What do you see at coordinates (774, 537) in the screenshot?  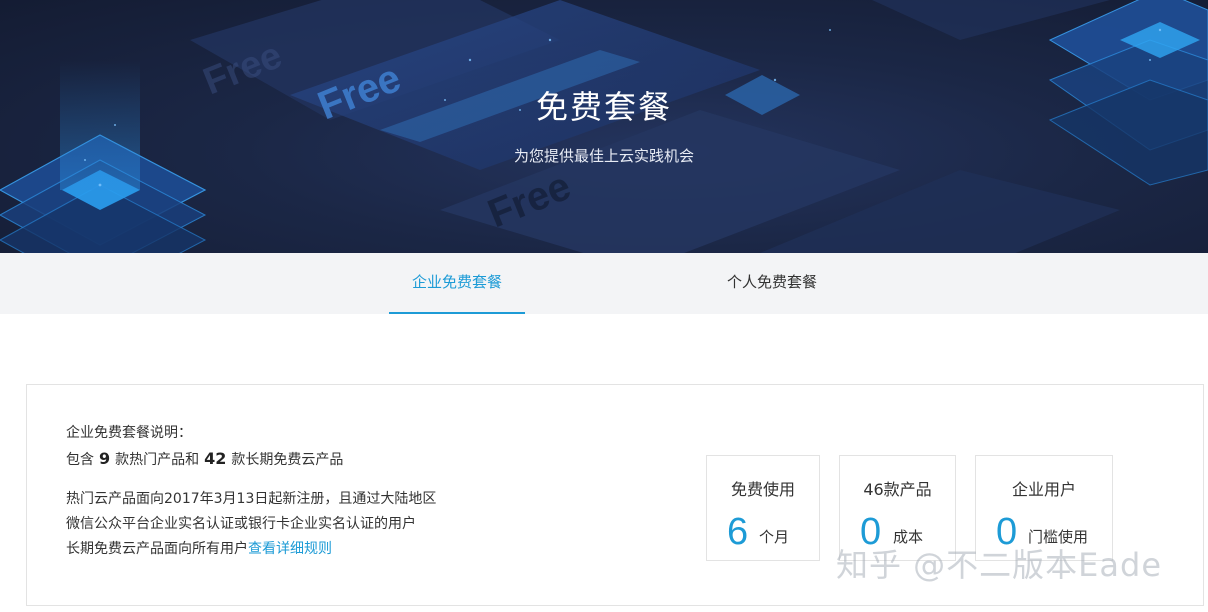 I see `stat-unit: 个月` at bounding box center [774, 537].